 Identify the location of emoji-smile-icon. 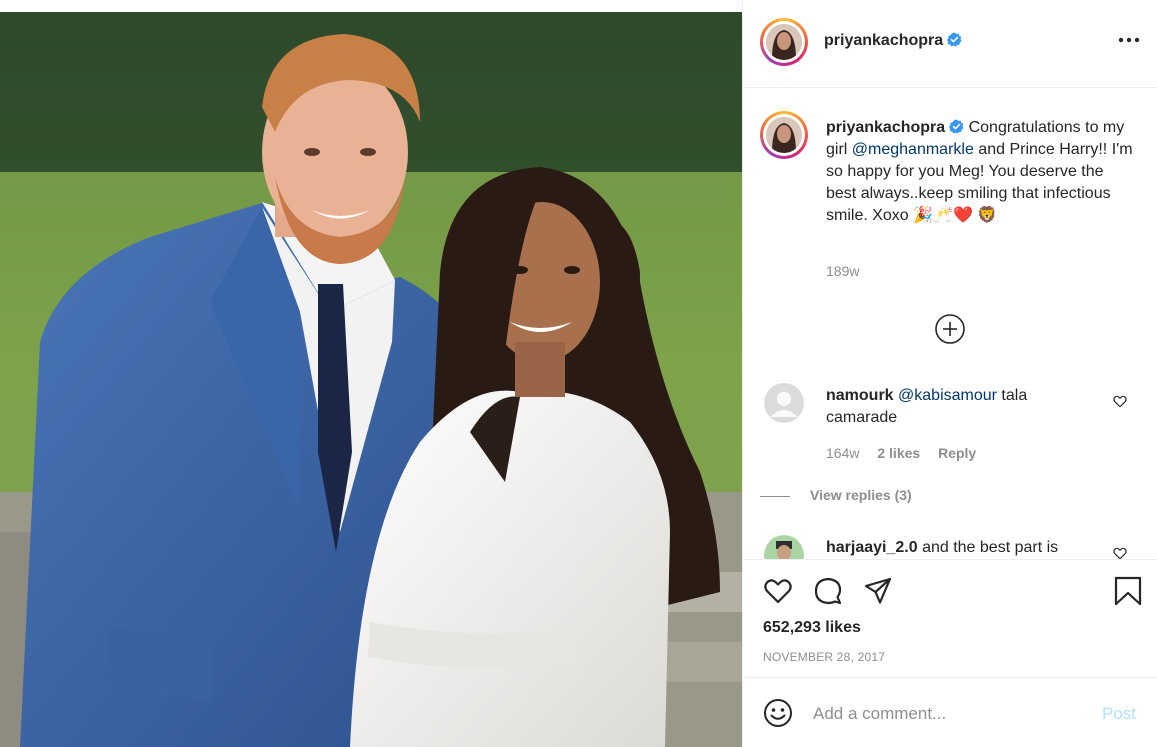
(778, 713).